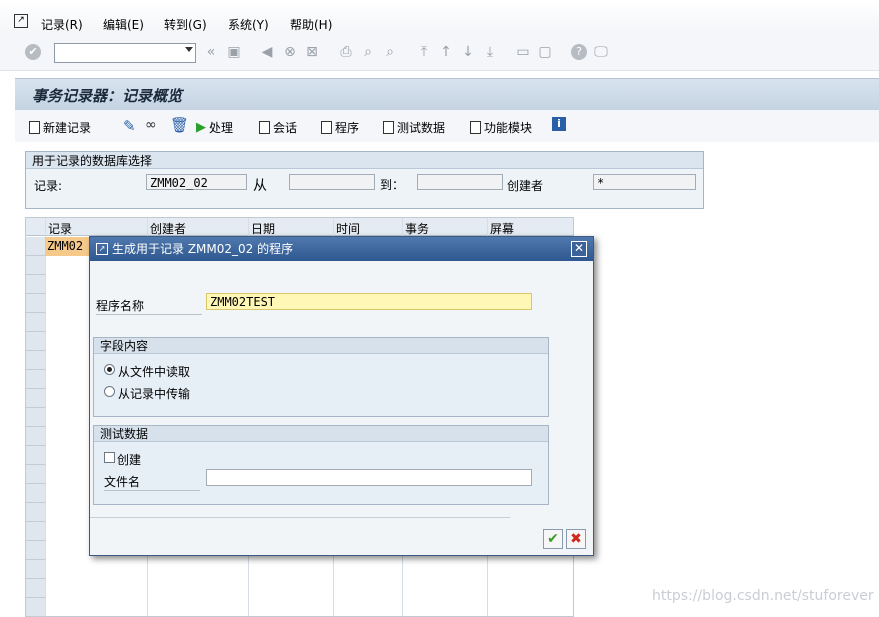 This screenshot has height=617, width=879. I want to click on play-icon: ▶, so click(201, 127).